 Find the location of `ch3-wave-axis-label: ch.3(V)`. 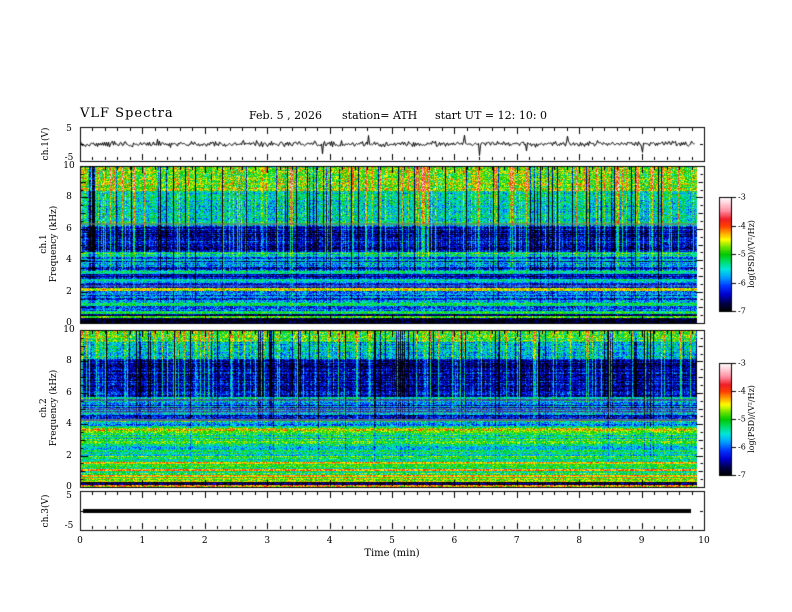

ch3-wave-axis-label: ch.3(V) is located at coordinates (46, 511).